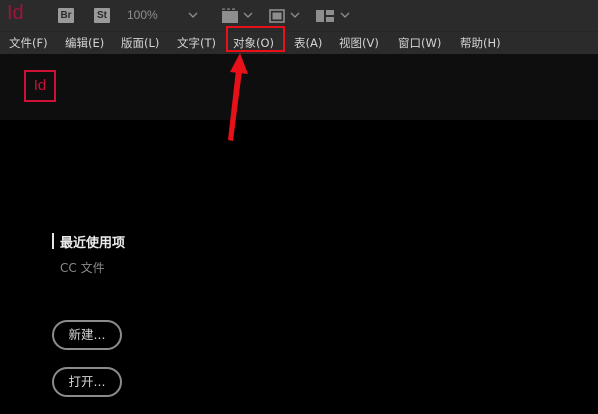  Describe the element at coordinates (102, 15) in the screenshot. I see `stock-button: St` at that location.